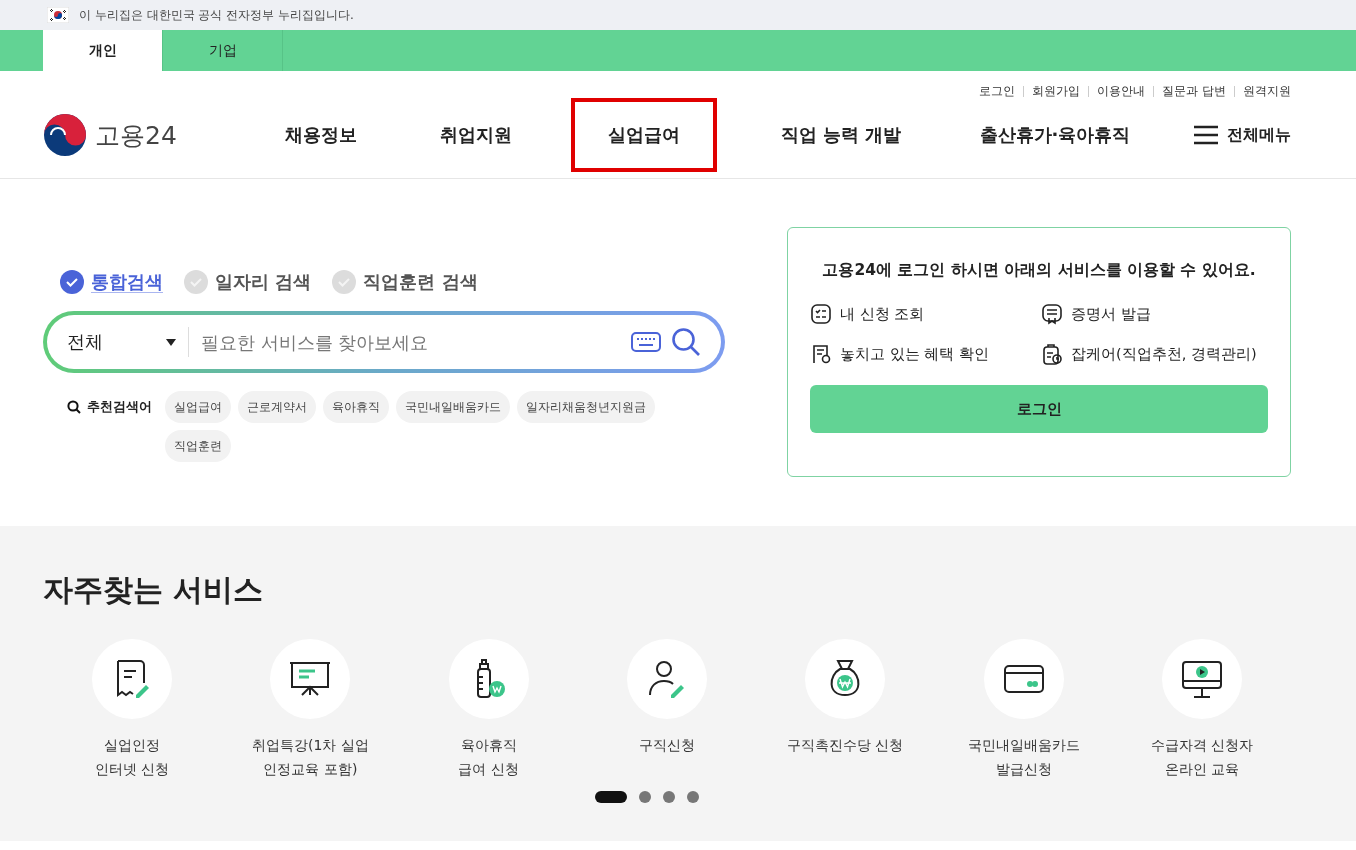 Image resolution: width=1356 pixels, height=850 pixels. What do you see at coordinates (356, 407) in the screenshot?
I see `keyword-chip: 육아휴직` at bounding box center [356, 407].